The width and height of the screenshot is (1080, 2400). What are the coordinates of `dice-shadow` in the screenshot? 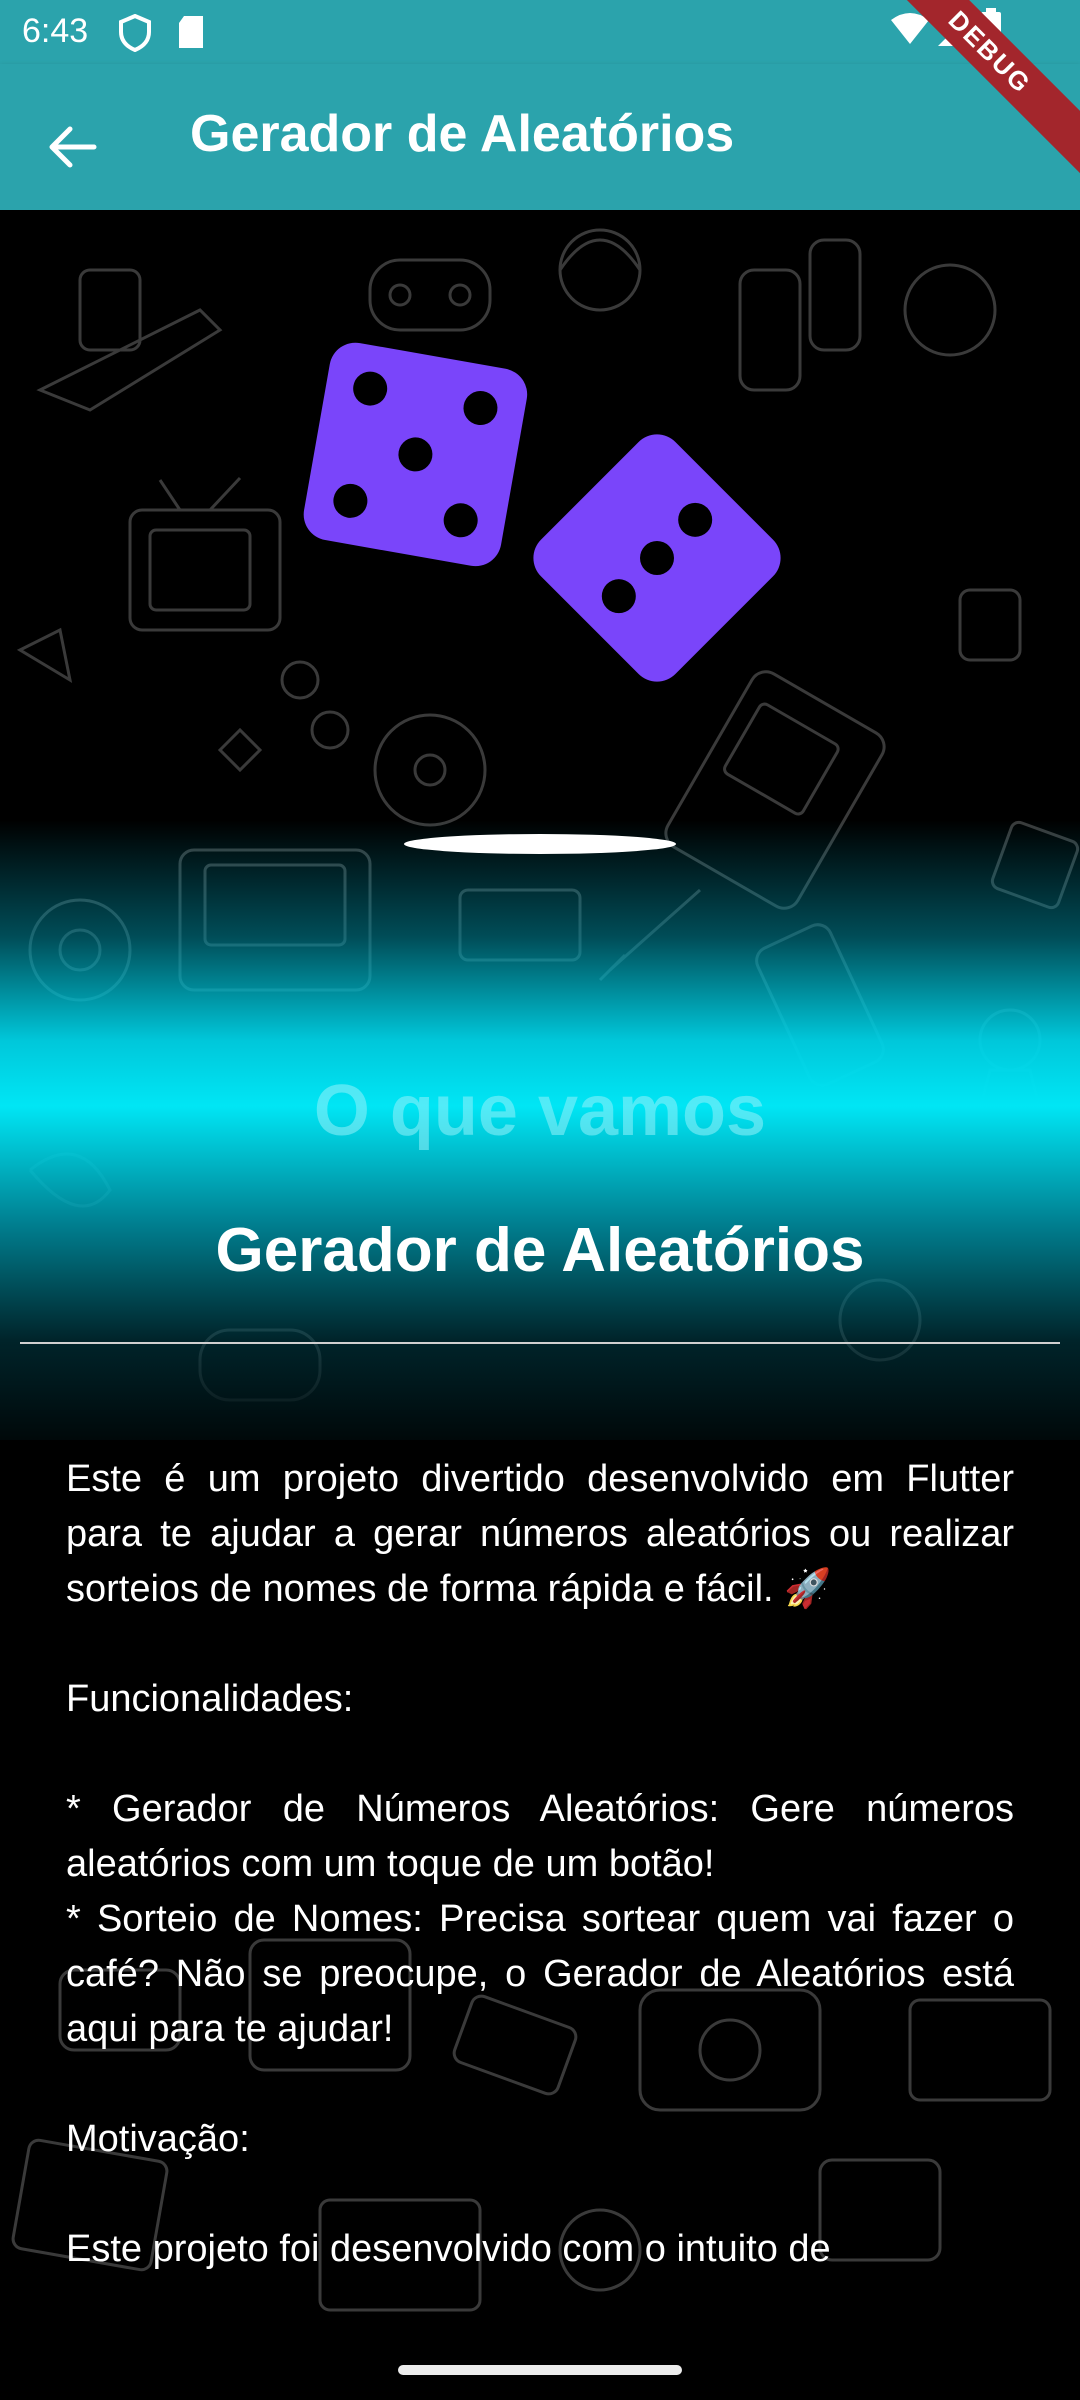 It's located at (540, 844).